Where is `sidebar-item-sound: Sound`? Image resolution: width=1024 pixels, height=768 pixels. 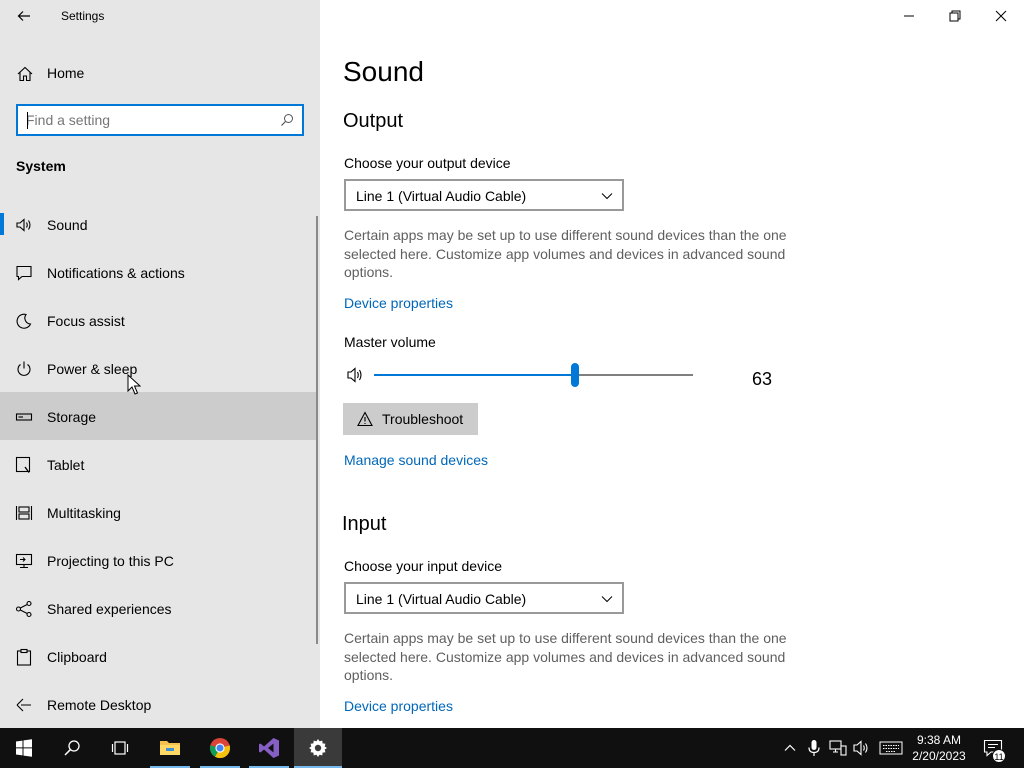
sidebar-item-sound: Sound is located at coordinates (158, 224).